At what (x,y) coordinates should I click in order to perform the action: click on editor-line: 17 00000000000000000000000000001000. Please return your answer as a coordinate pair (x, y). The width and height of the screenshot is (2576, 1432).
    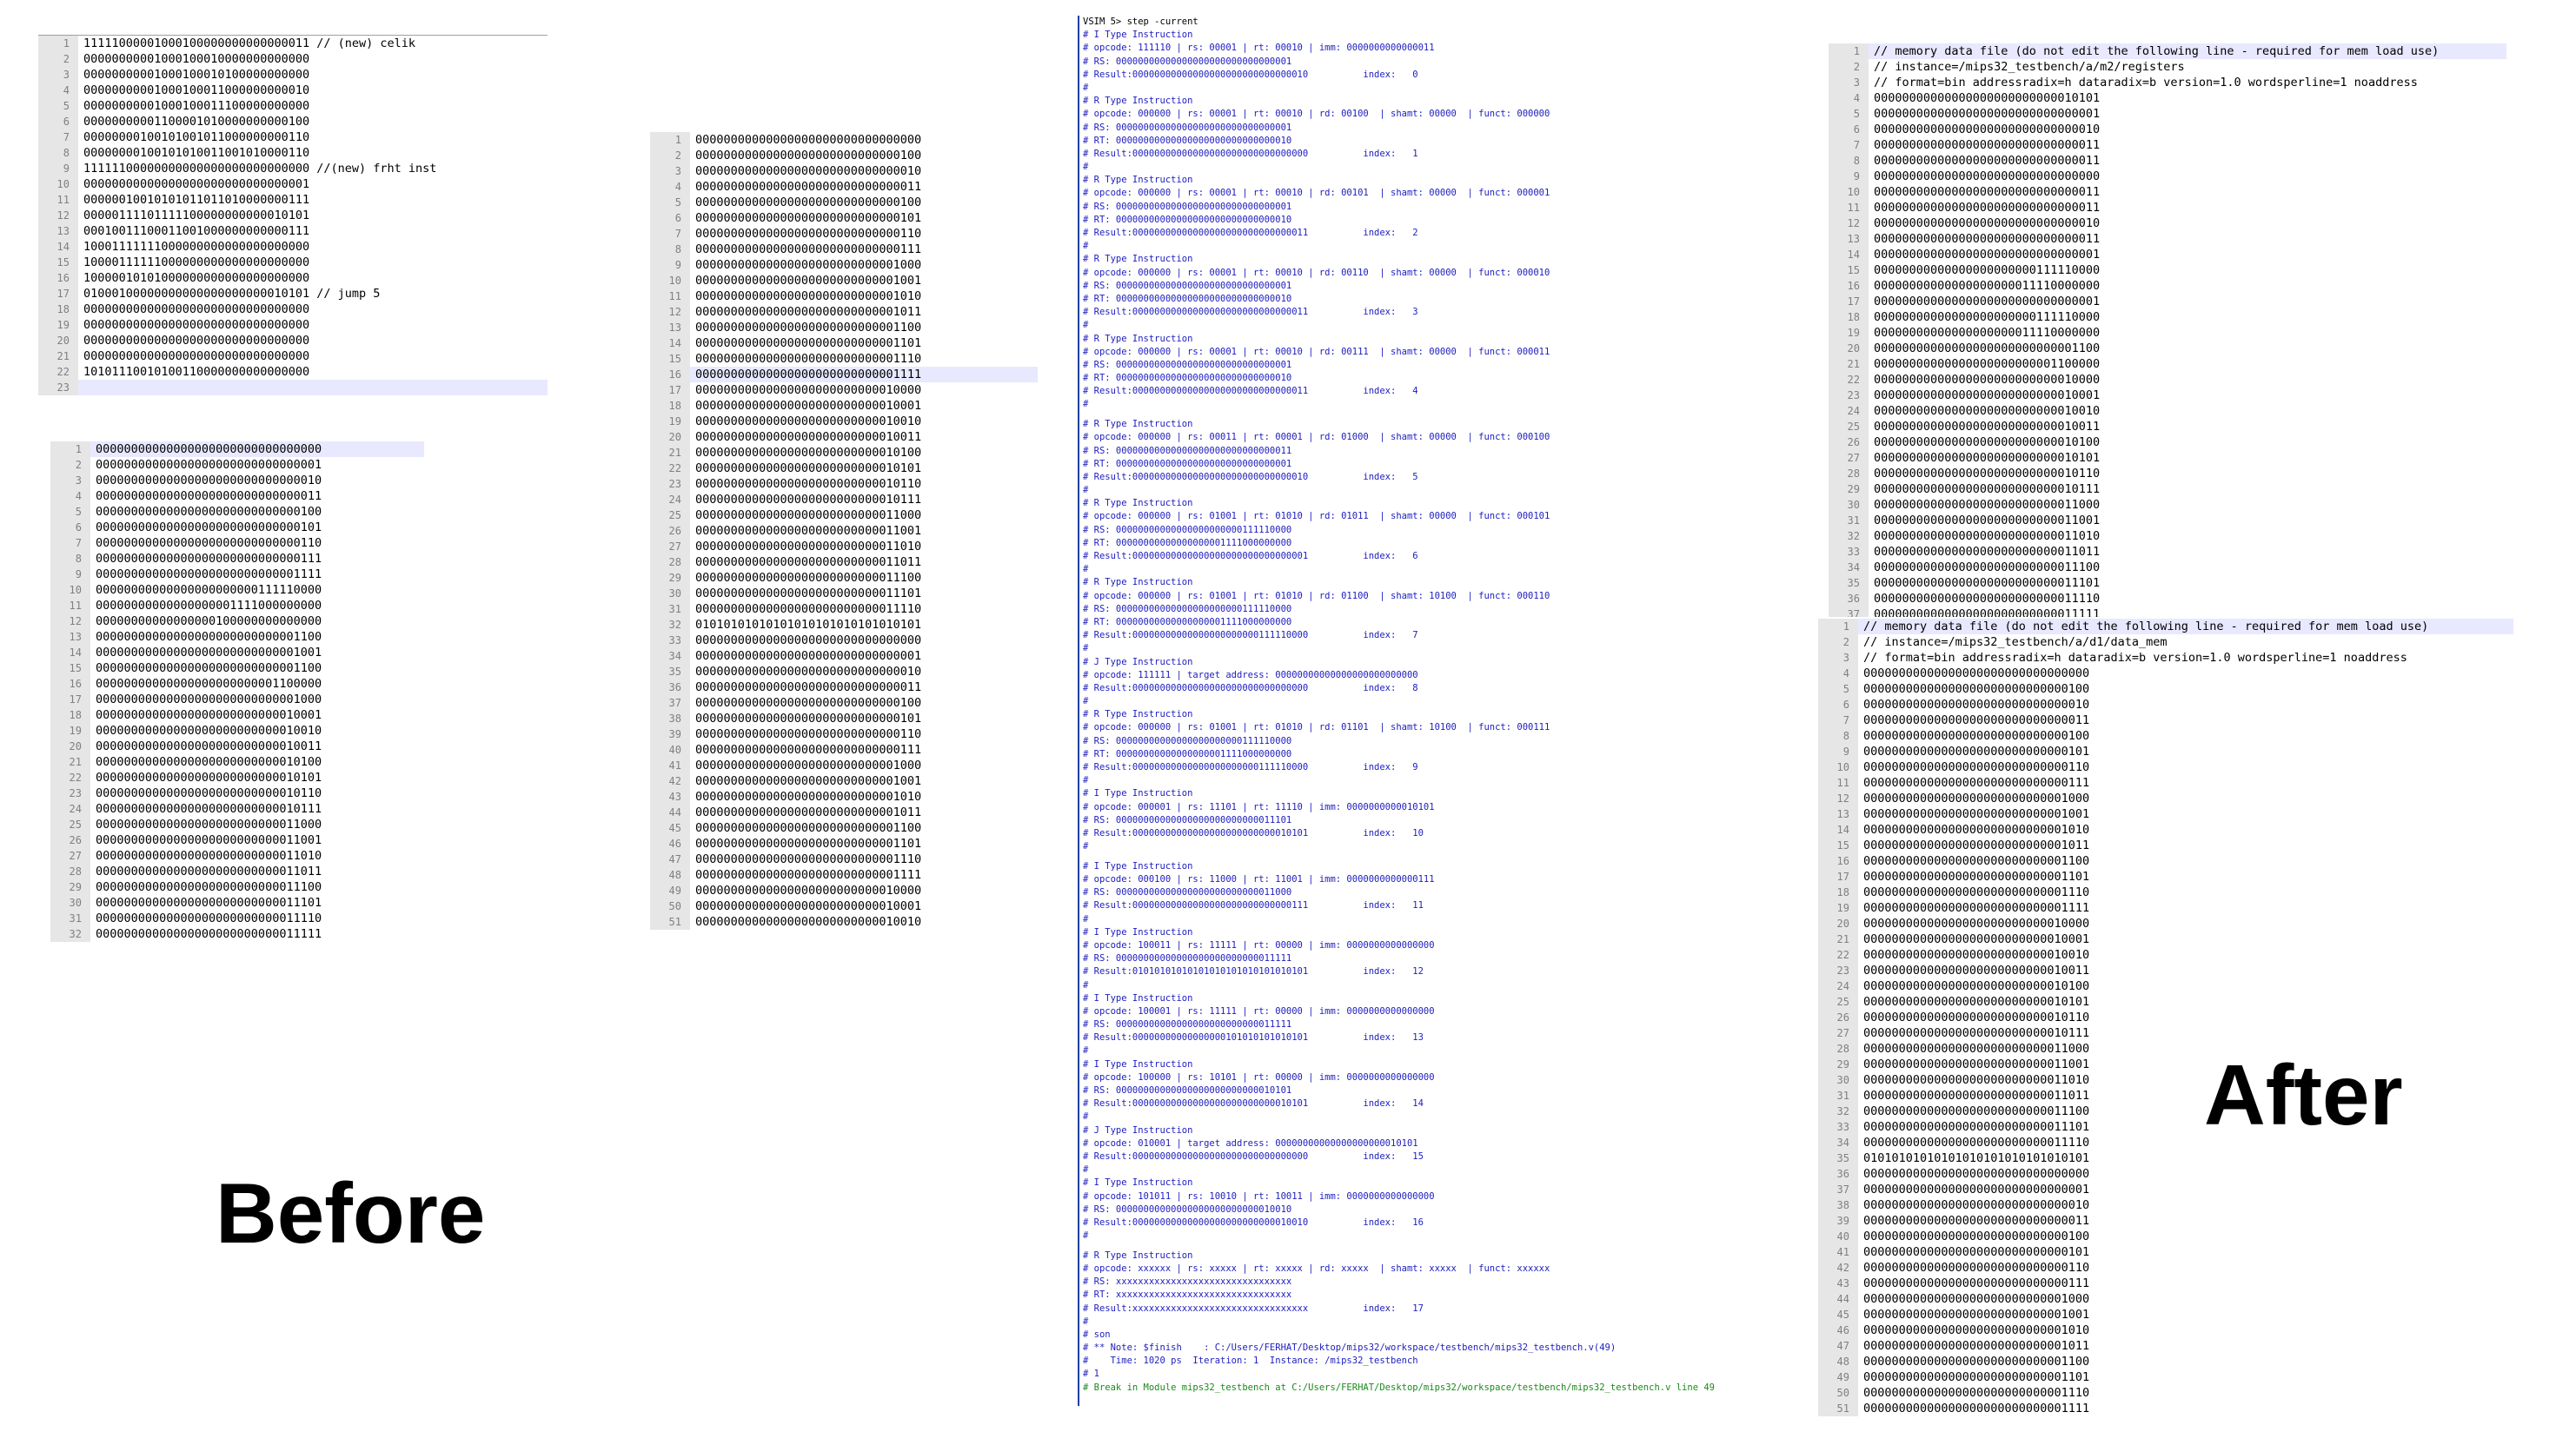
    Looking at the image, I should click on (237, 699).